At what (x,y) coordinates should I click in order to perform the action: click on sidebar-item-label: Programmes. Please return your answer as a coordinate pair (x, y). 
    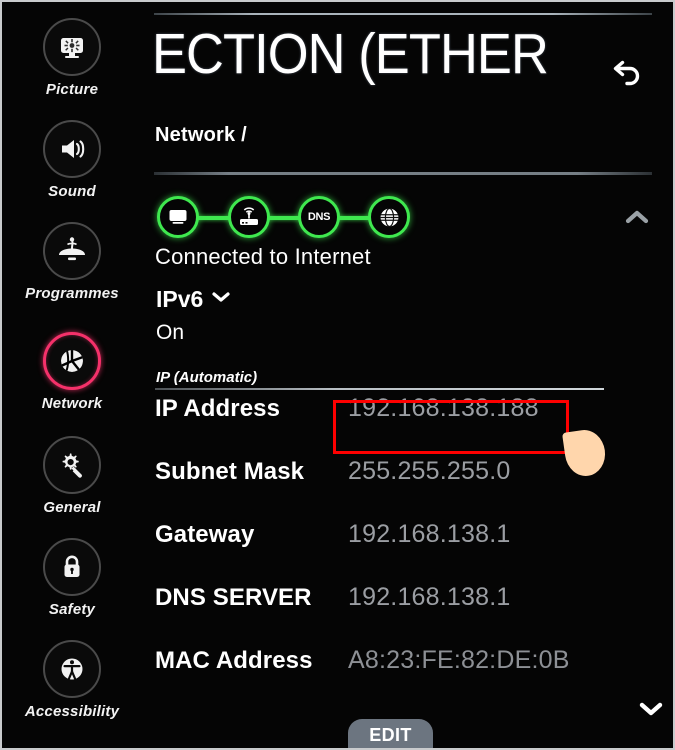
    Looking at the image, I should click on (72, 293).